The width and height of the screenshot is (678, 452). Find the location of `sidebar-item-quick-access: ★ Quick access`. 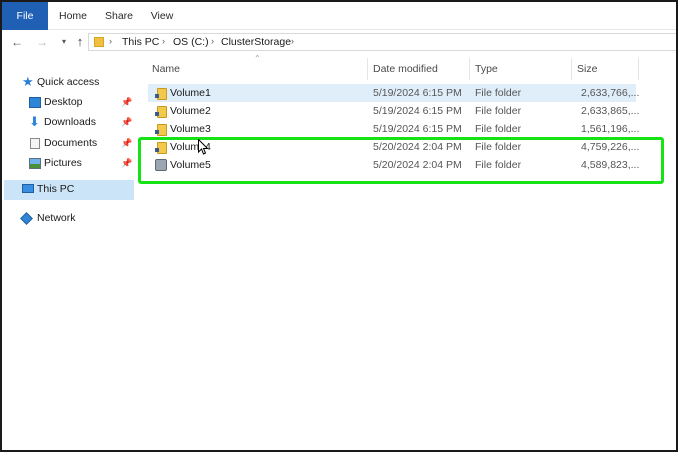

sidebar-item-quick-access: ★ Quick access is located at coordinates (68, 83).